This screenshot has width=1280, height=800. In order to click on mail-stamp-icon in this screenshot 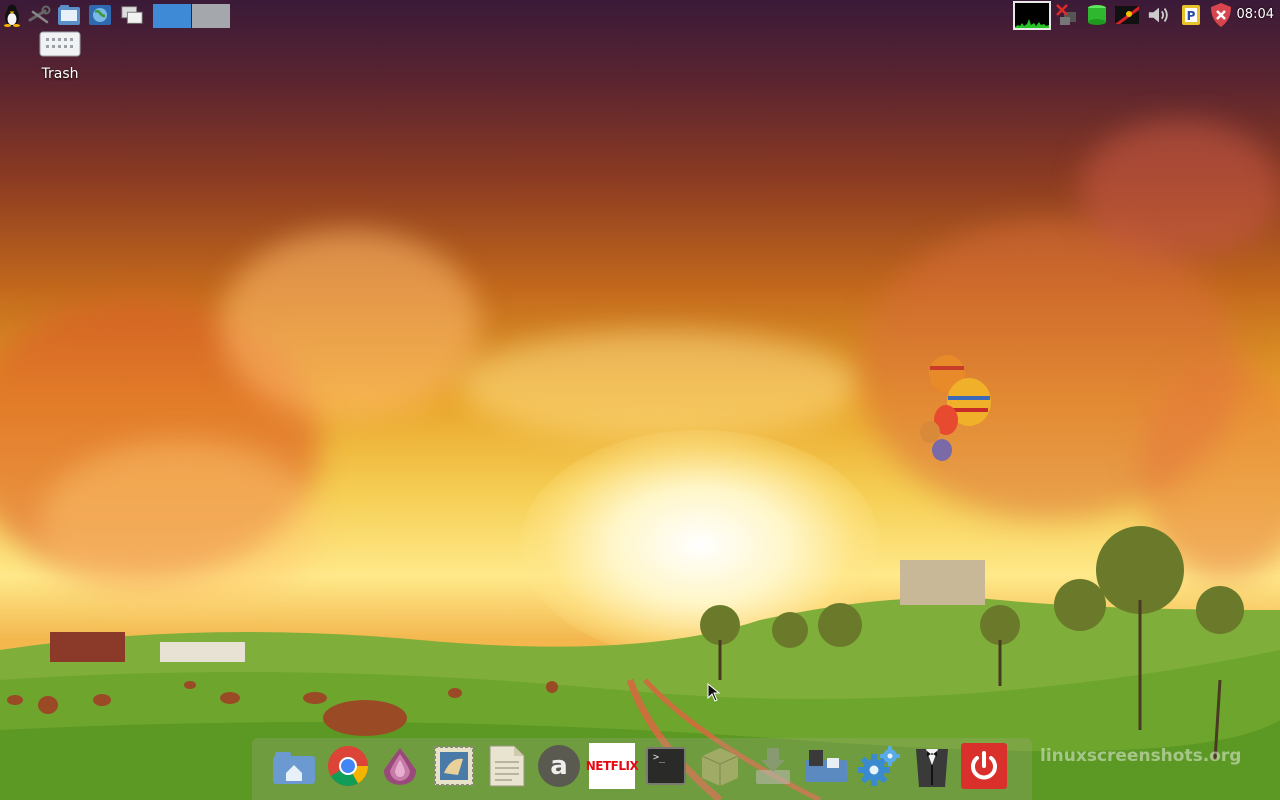, I will do `click(454, 766)`.